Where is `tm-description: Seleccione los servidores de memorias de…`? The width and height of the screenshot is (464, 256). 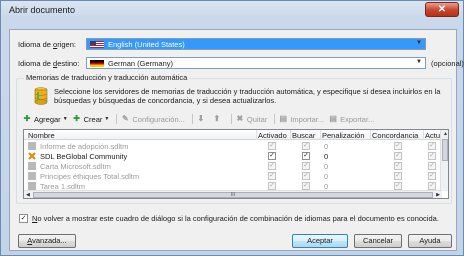 tm-description: Seleccione los servidores de memorias de… is located at coordinates (247, 96).